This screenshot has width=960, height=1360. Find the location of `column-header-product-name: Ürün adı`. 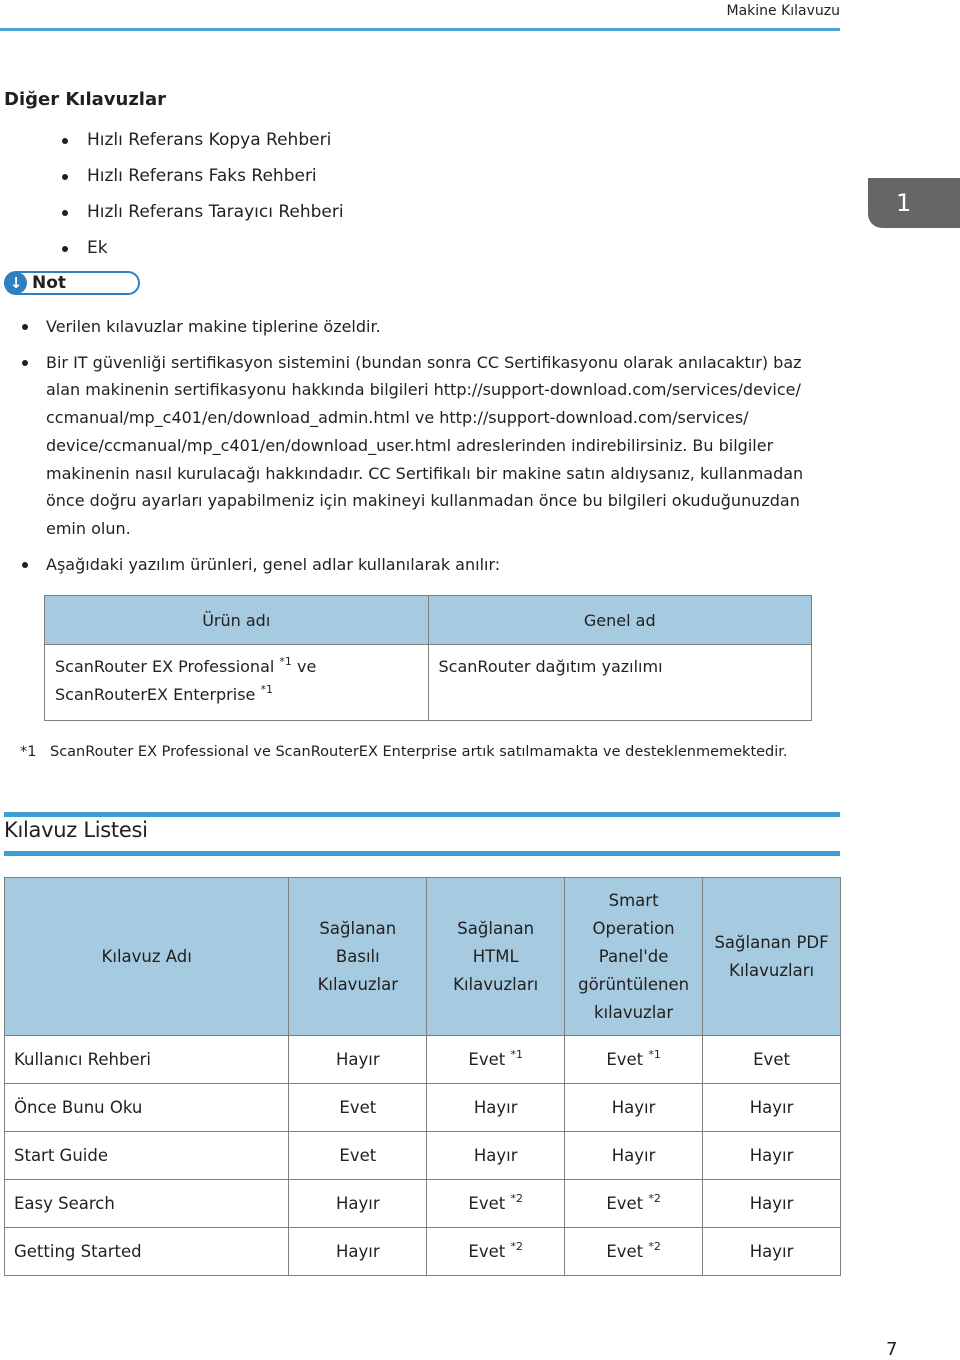

column-header-product-name: Ürün adı is located at coordinates (236, 620).